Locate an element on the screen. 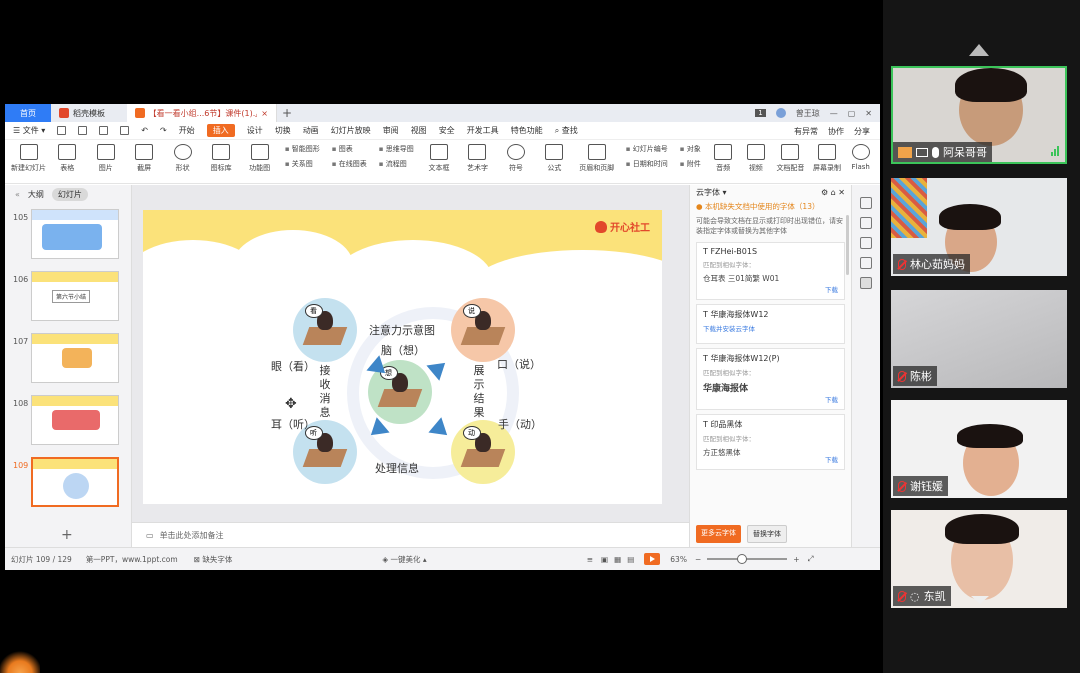 The width and height of the screenshot is (1080, 673). zoom-slider is located at coordinates (747, 559).